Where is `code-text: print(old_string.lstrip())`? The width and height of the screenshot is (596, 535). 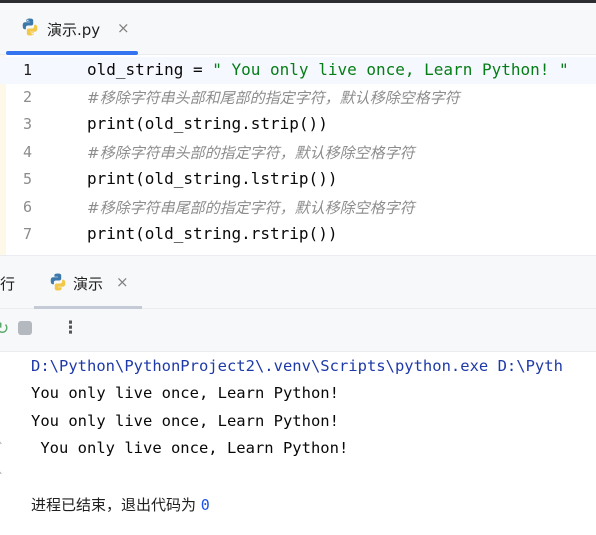 code-text: print(old_string.lstrip()) is located at coordinates (212, 178).